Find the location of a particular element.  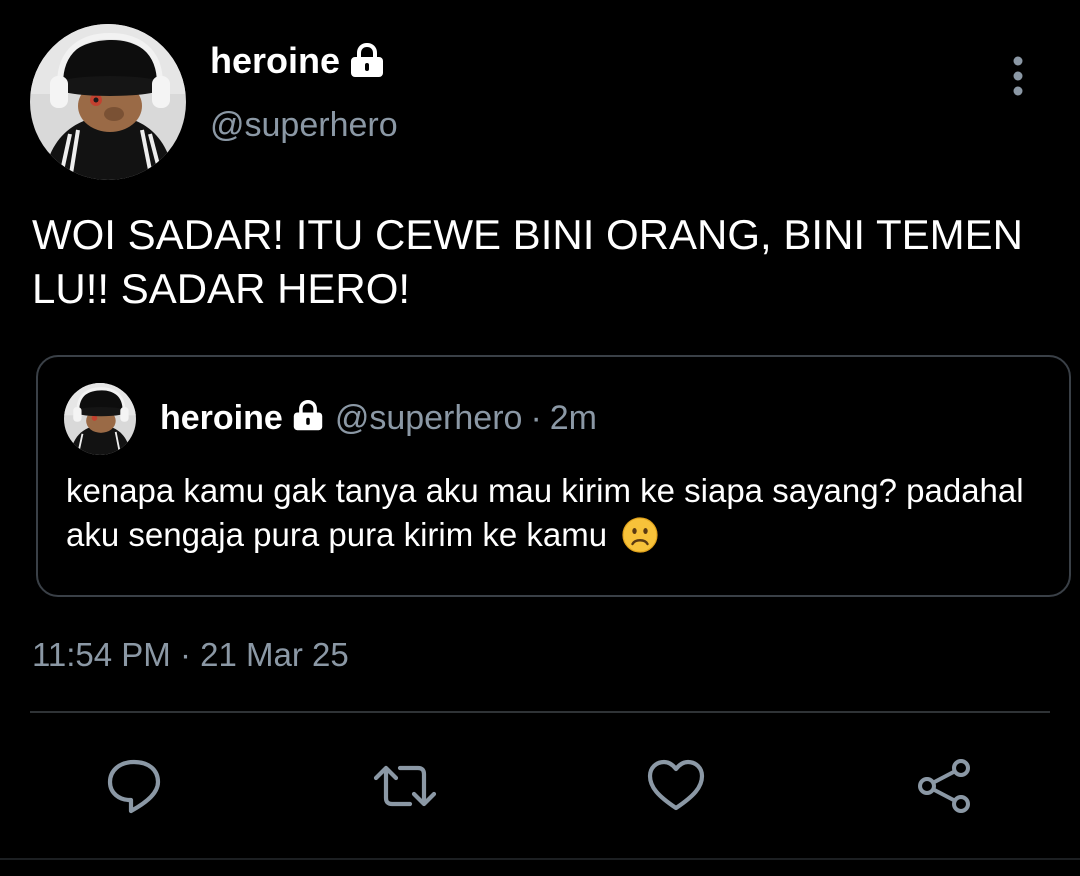

author-display-name: heroine is located at coordinates (298, 61).